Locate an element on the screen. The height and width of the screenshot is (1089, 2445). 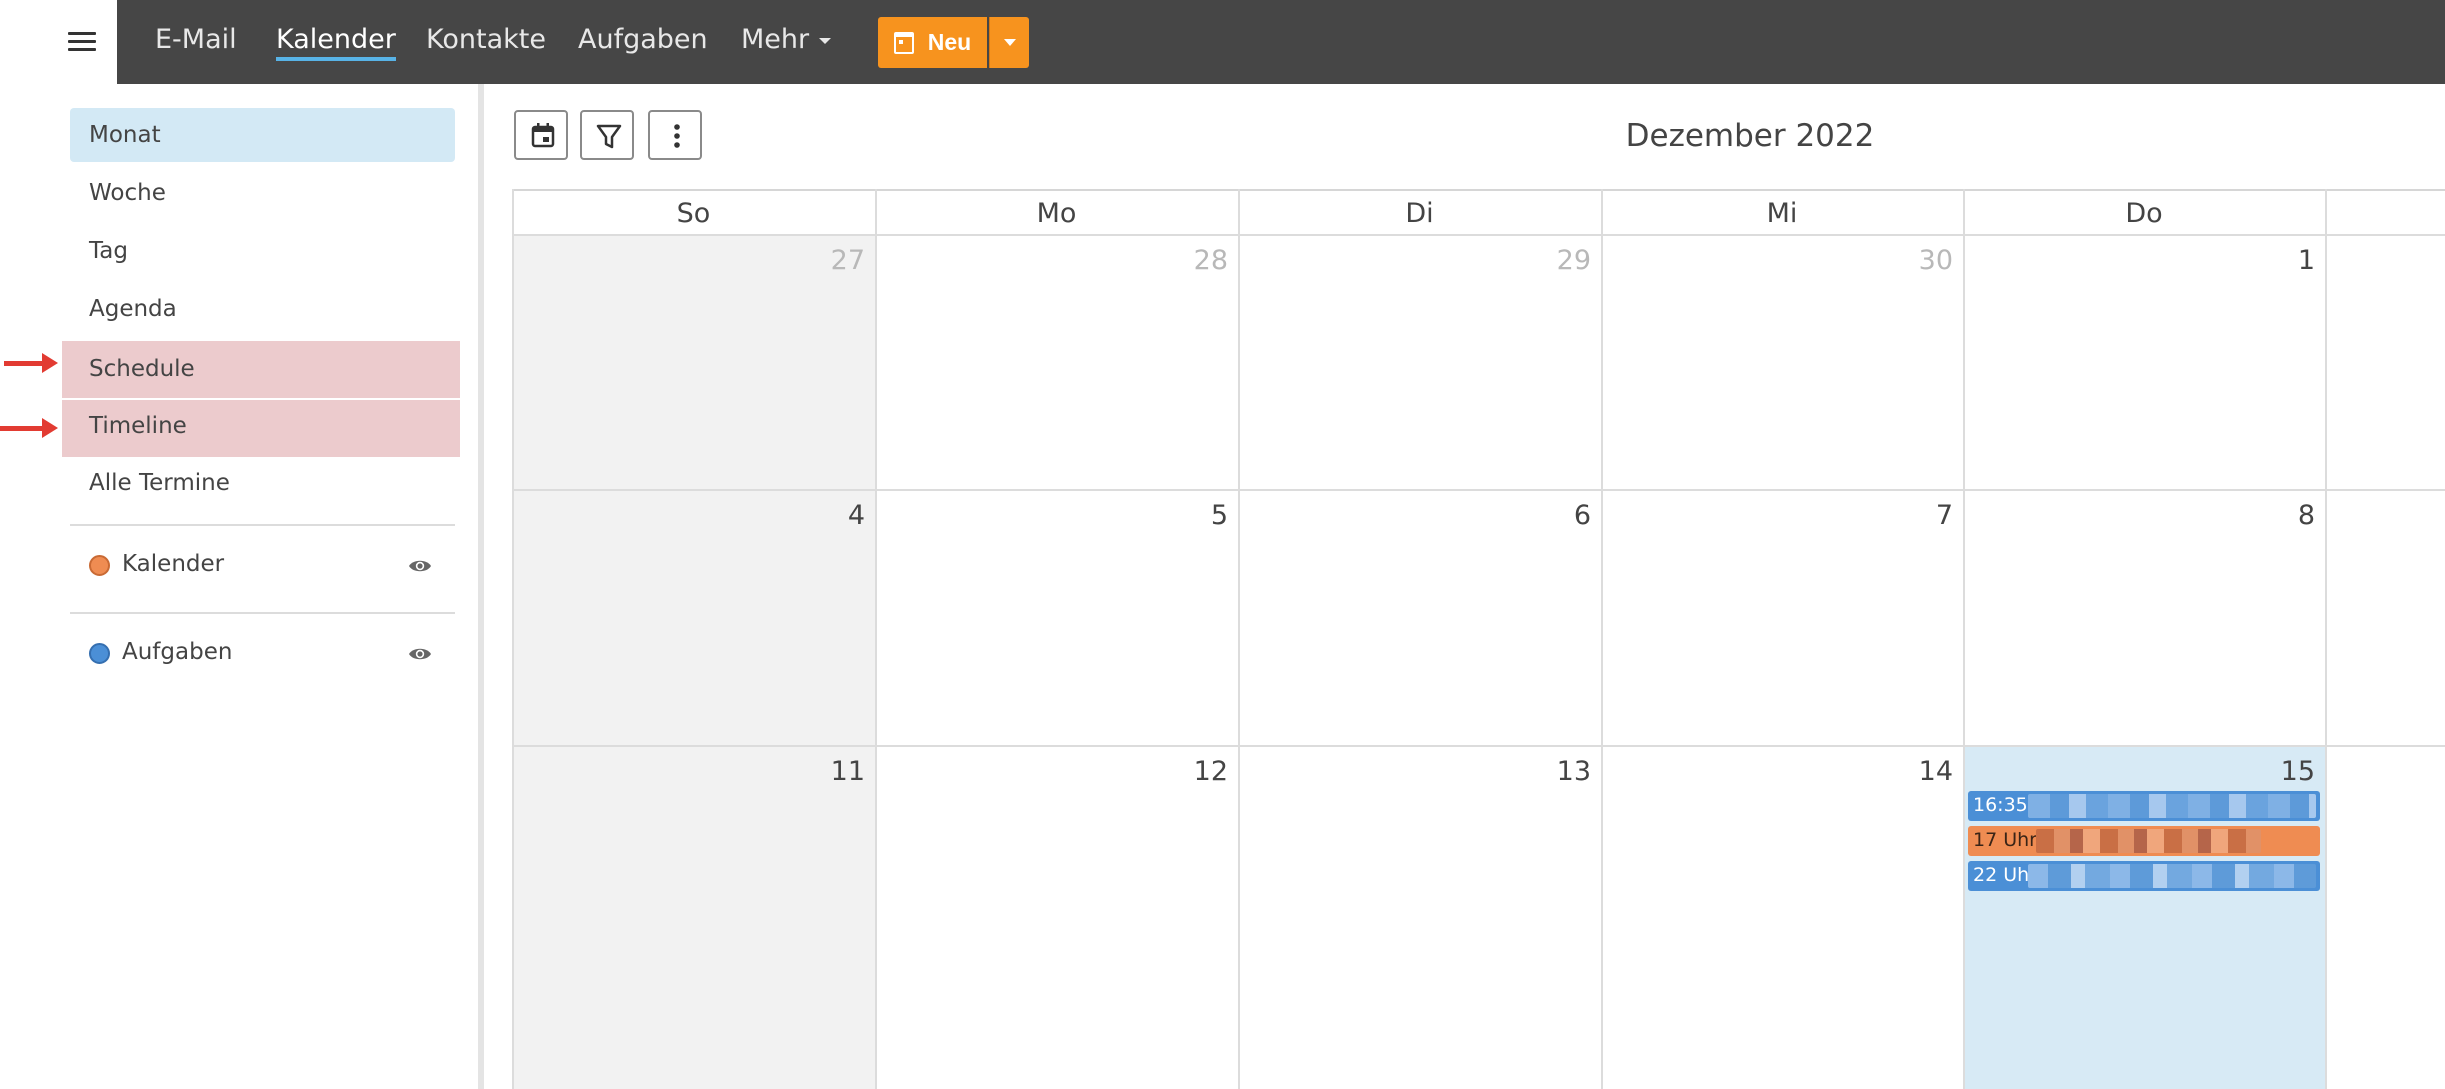
calendar-entry-label: Aufgaben is located at coordinates (177, 652).